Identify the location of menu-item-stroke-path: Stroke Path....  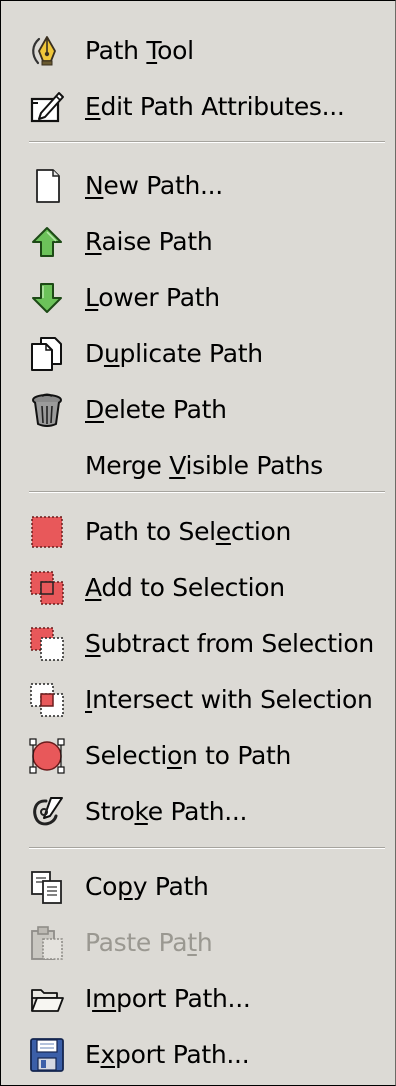
(198, 812).